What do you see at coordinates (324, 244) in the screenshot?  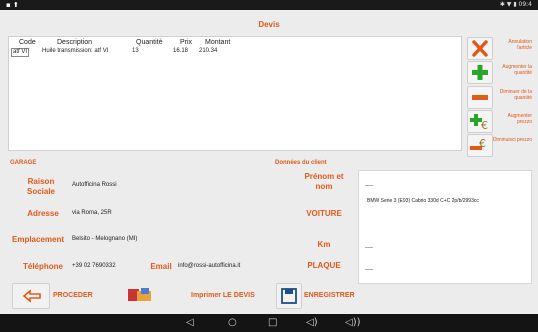 I see `km-label: Km` at bounding box center [324, 244].